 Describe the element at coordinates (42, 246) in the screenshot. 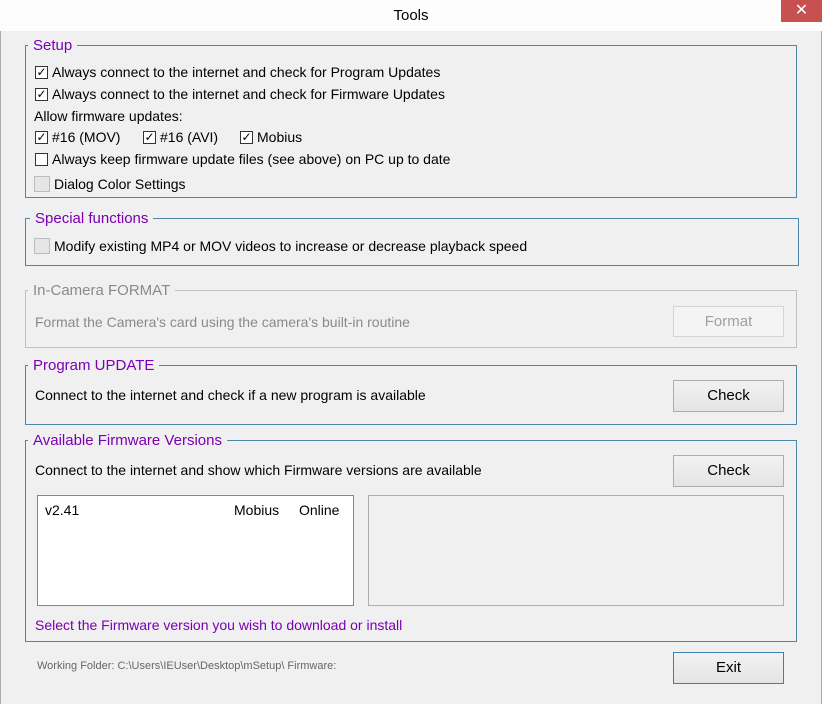

I see `modify-videos-checkbox` at that location.